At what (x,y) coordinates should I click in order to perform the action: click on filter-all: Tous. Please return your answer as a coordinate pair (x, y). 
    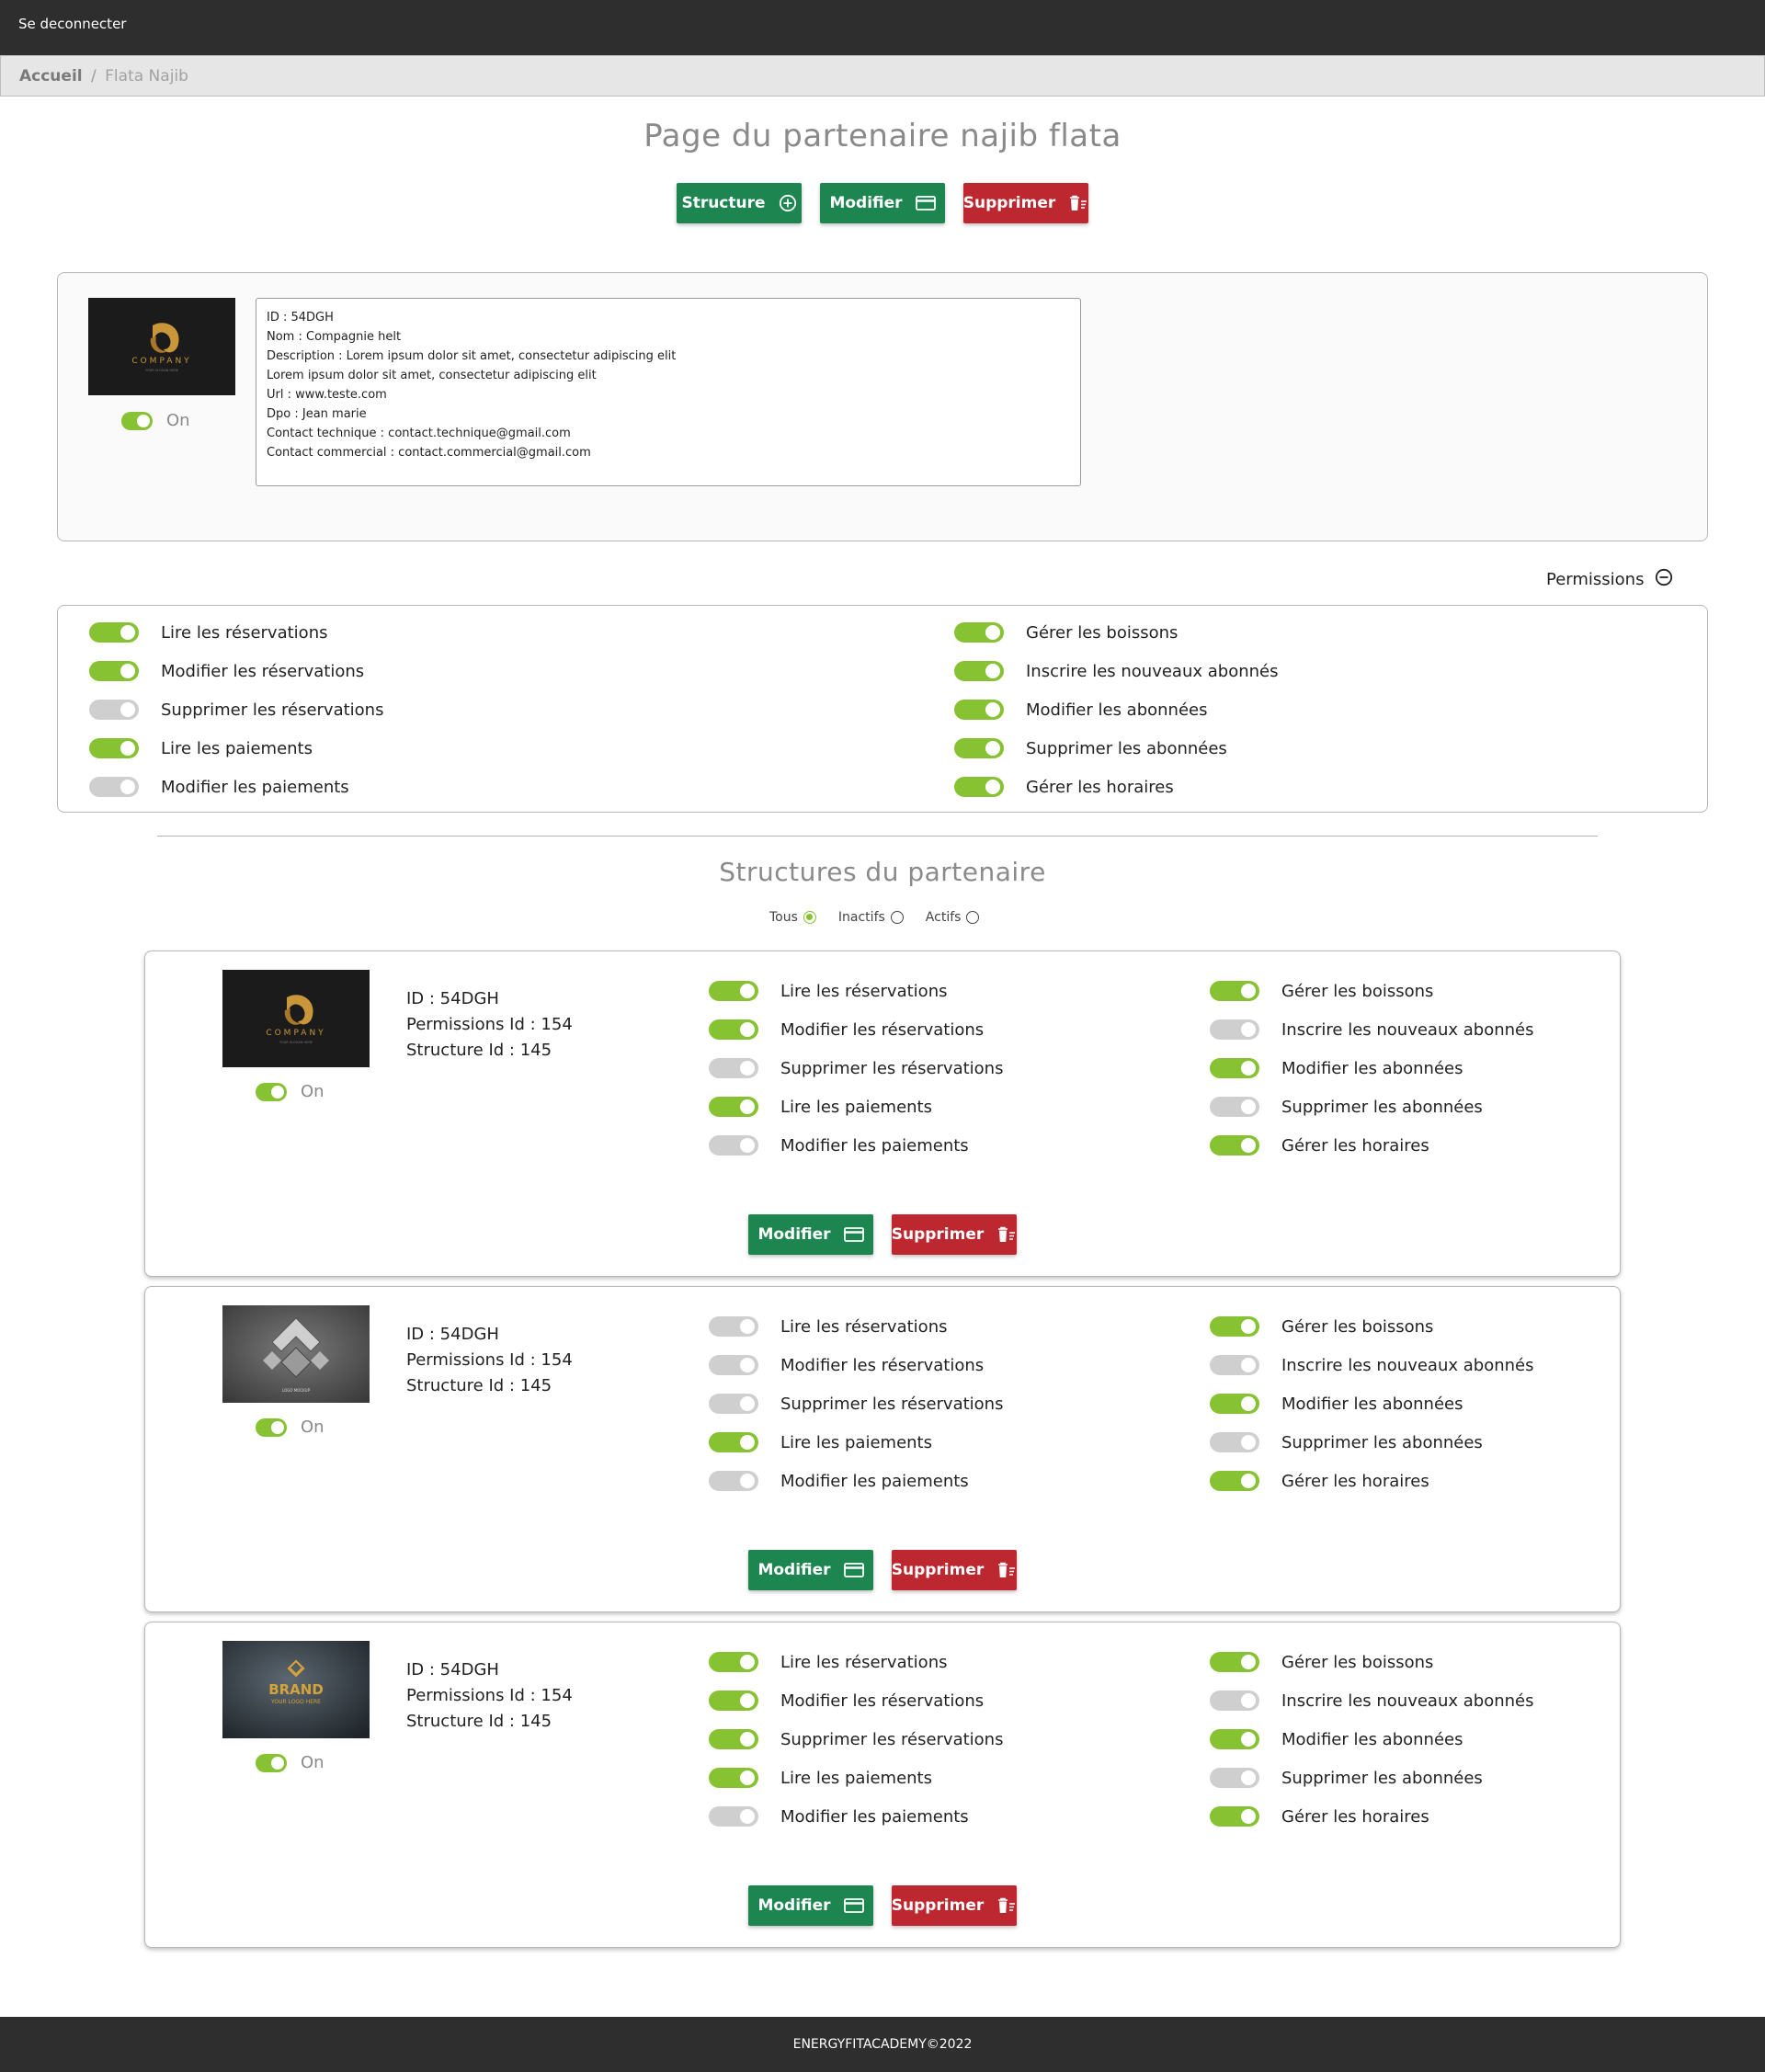
    Looking at the image, I should click on (793, 917).